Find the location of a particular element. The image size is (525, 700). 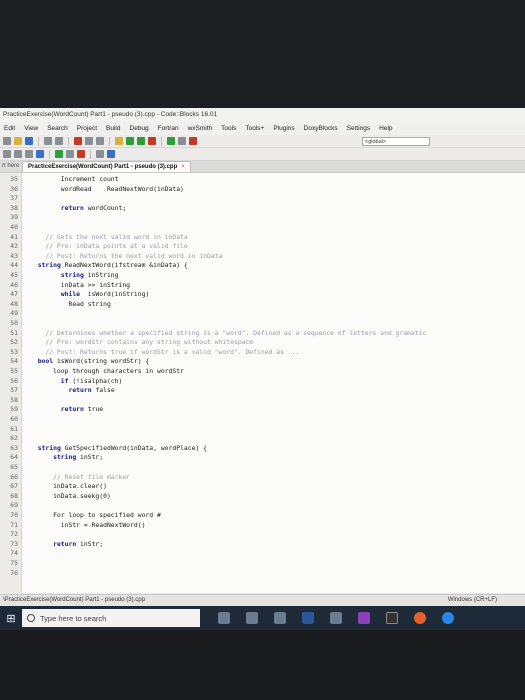

code-line: 45 string inString is located at coordinates (262, 276).